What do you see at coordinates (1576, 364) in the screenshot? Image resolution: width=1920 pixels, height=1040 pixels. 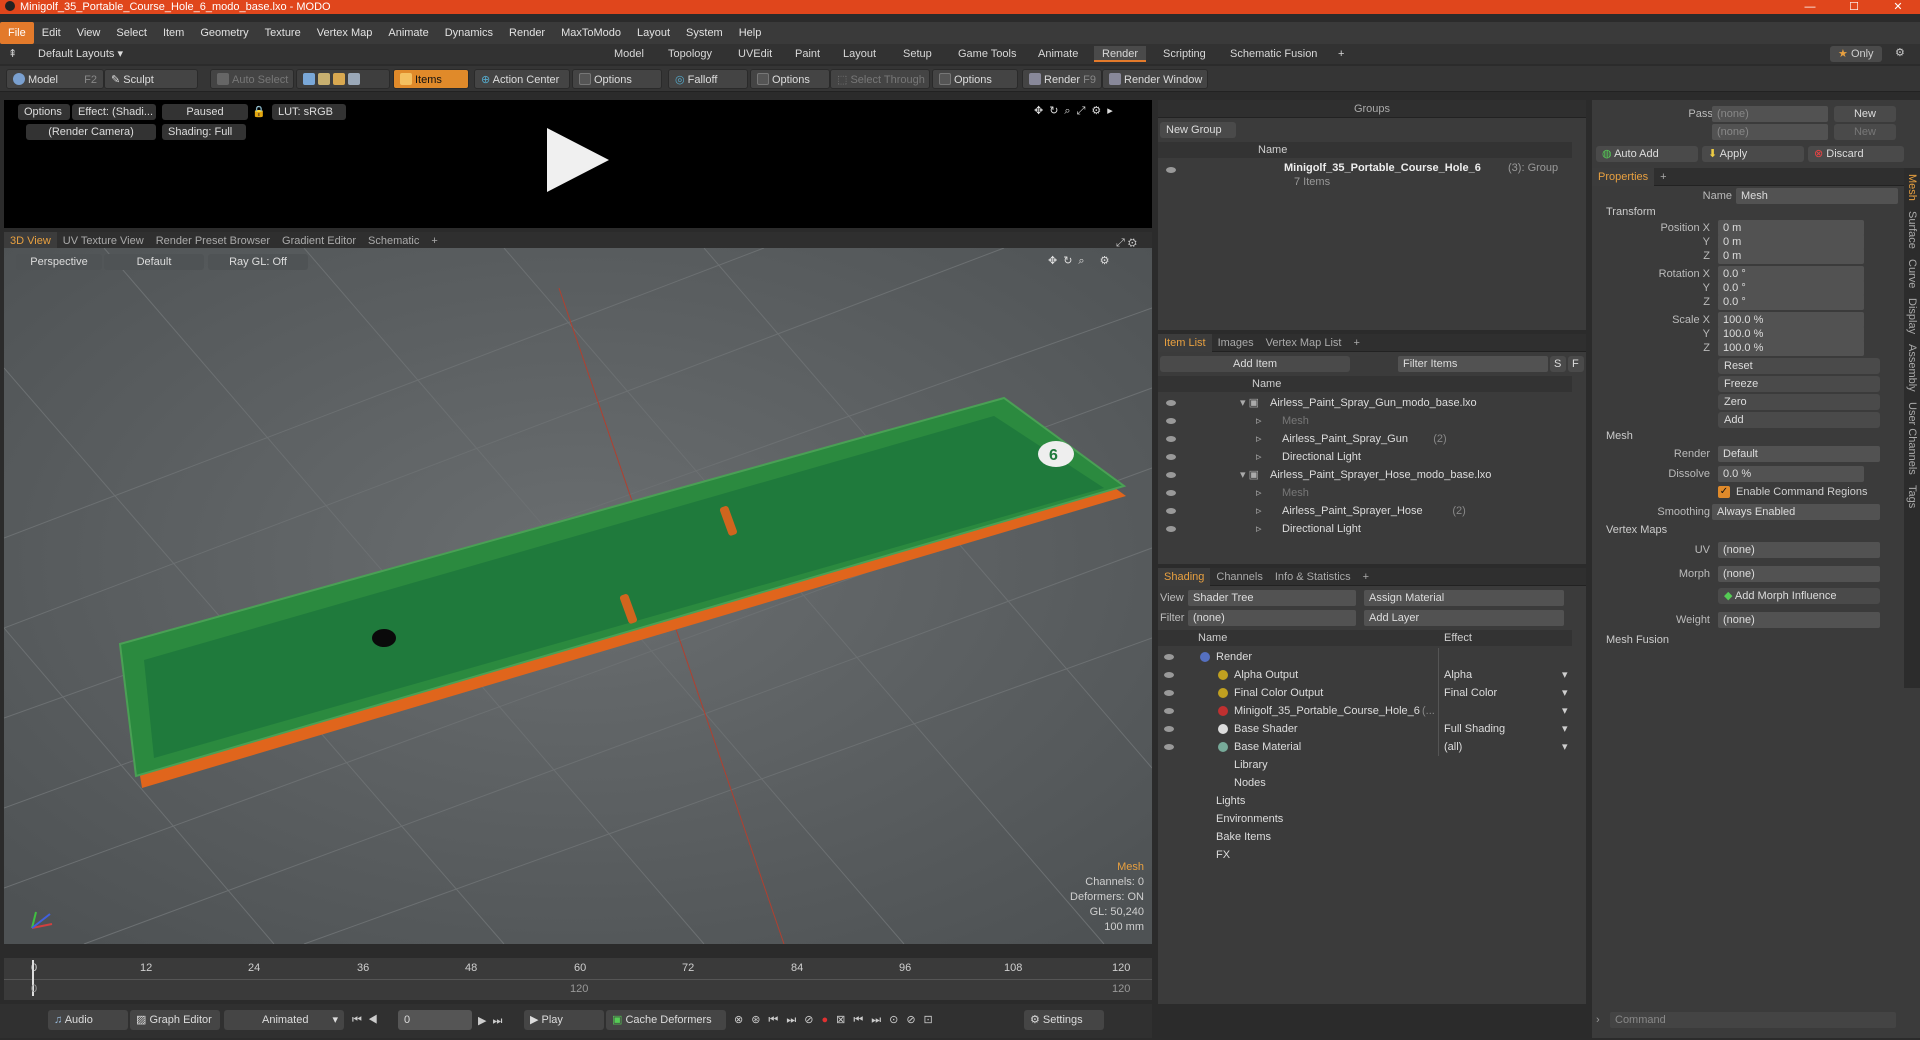 I see `filter-f-button: F` at bounding box center [1576, 364].